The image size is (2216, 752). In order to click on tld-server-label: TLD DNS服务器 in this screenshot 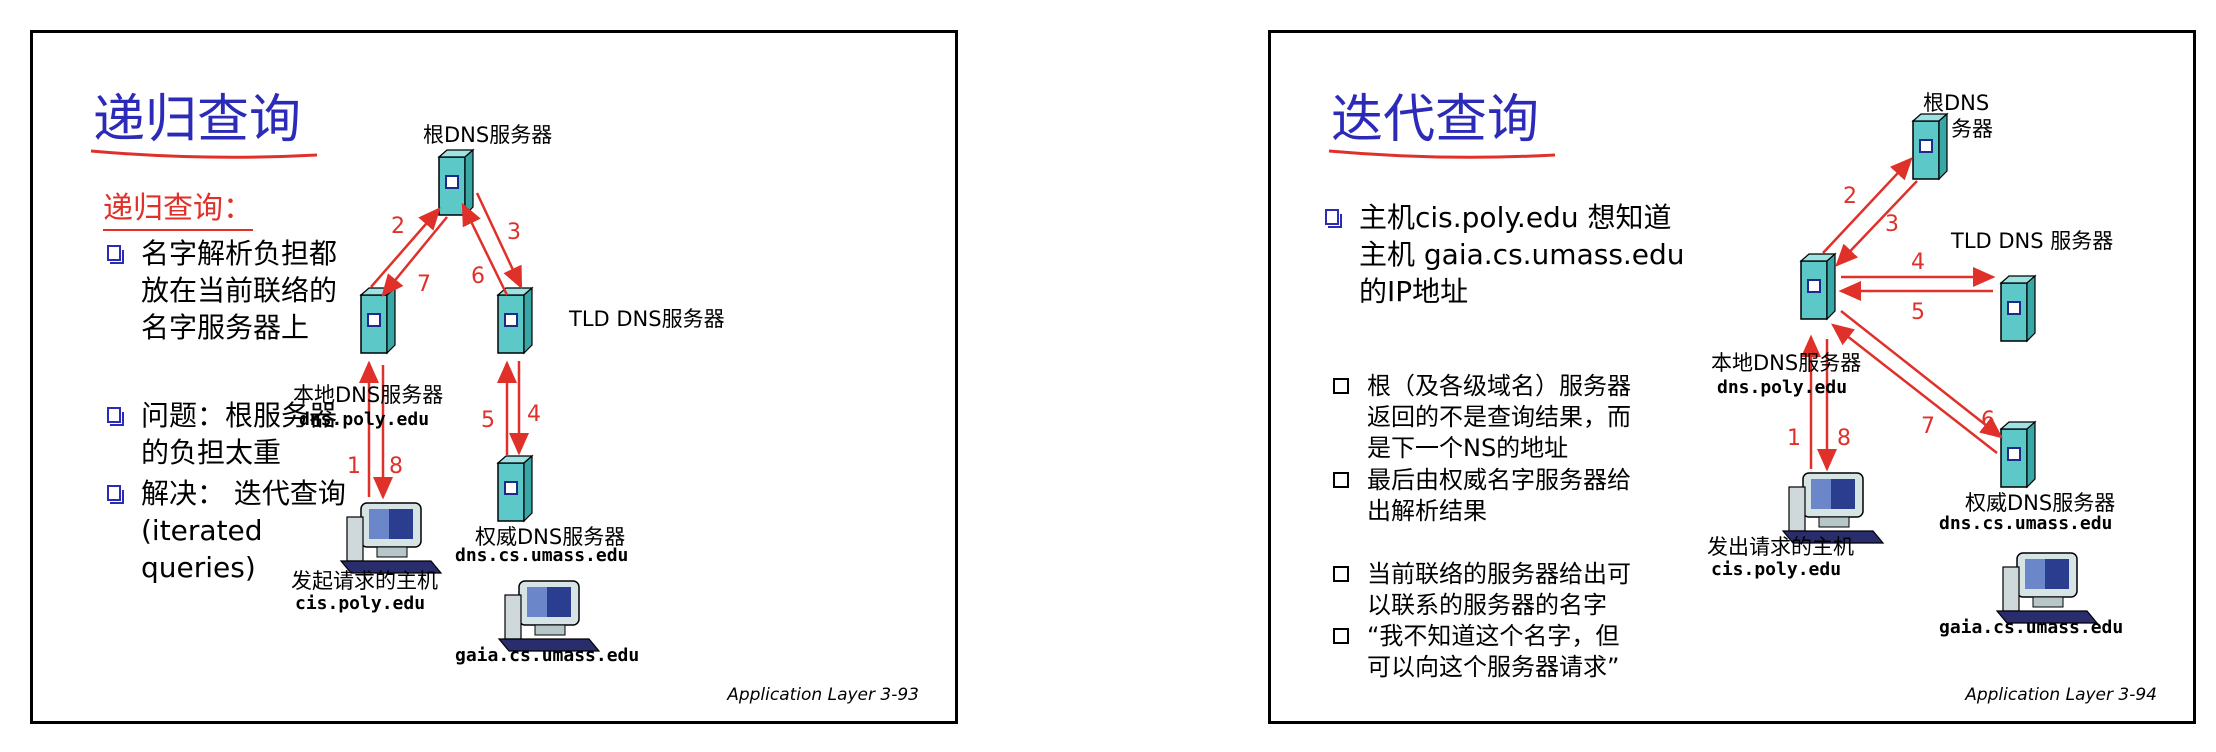, I will do `click(647, 319)`.